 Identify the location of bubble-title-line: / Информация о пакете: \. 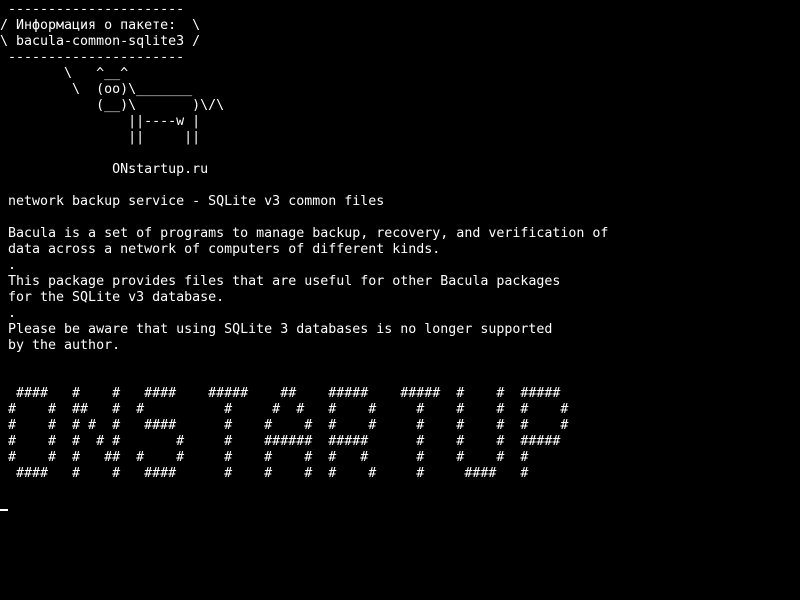
(100, 25).